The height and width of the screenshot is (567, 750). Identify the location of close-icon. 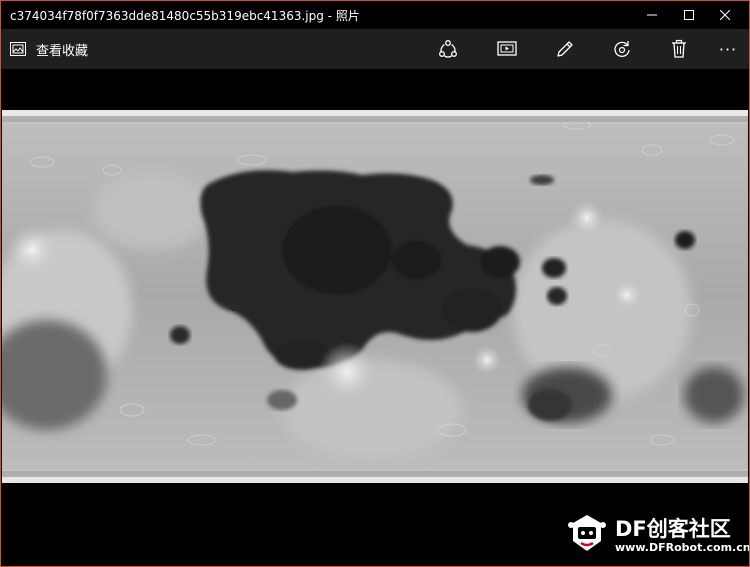
(725, 15).